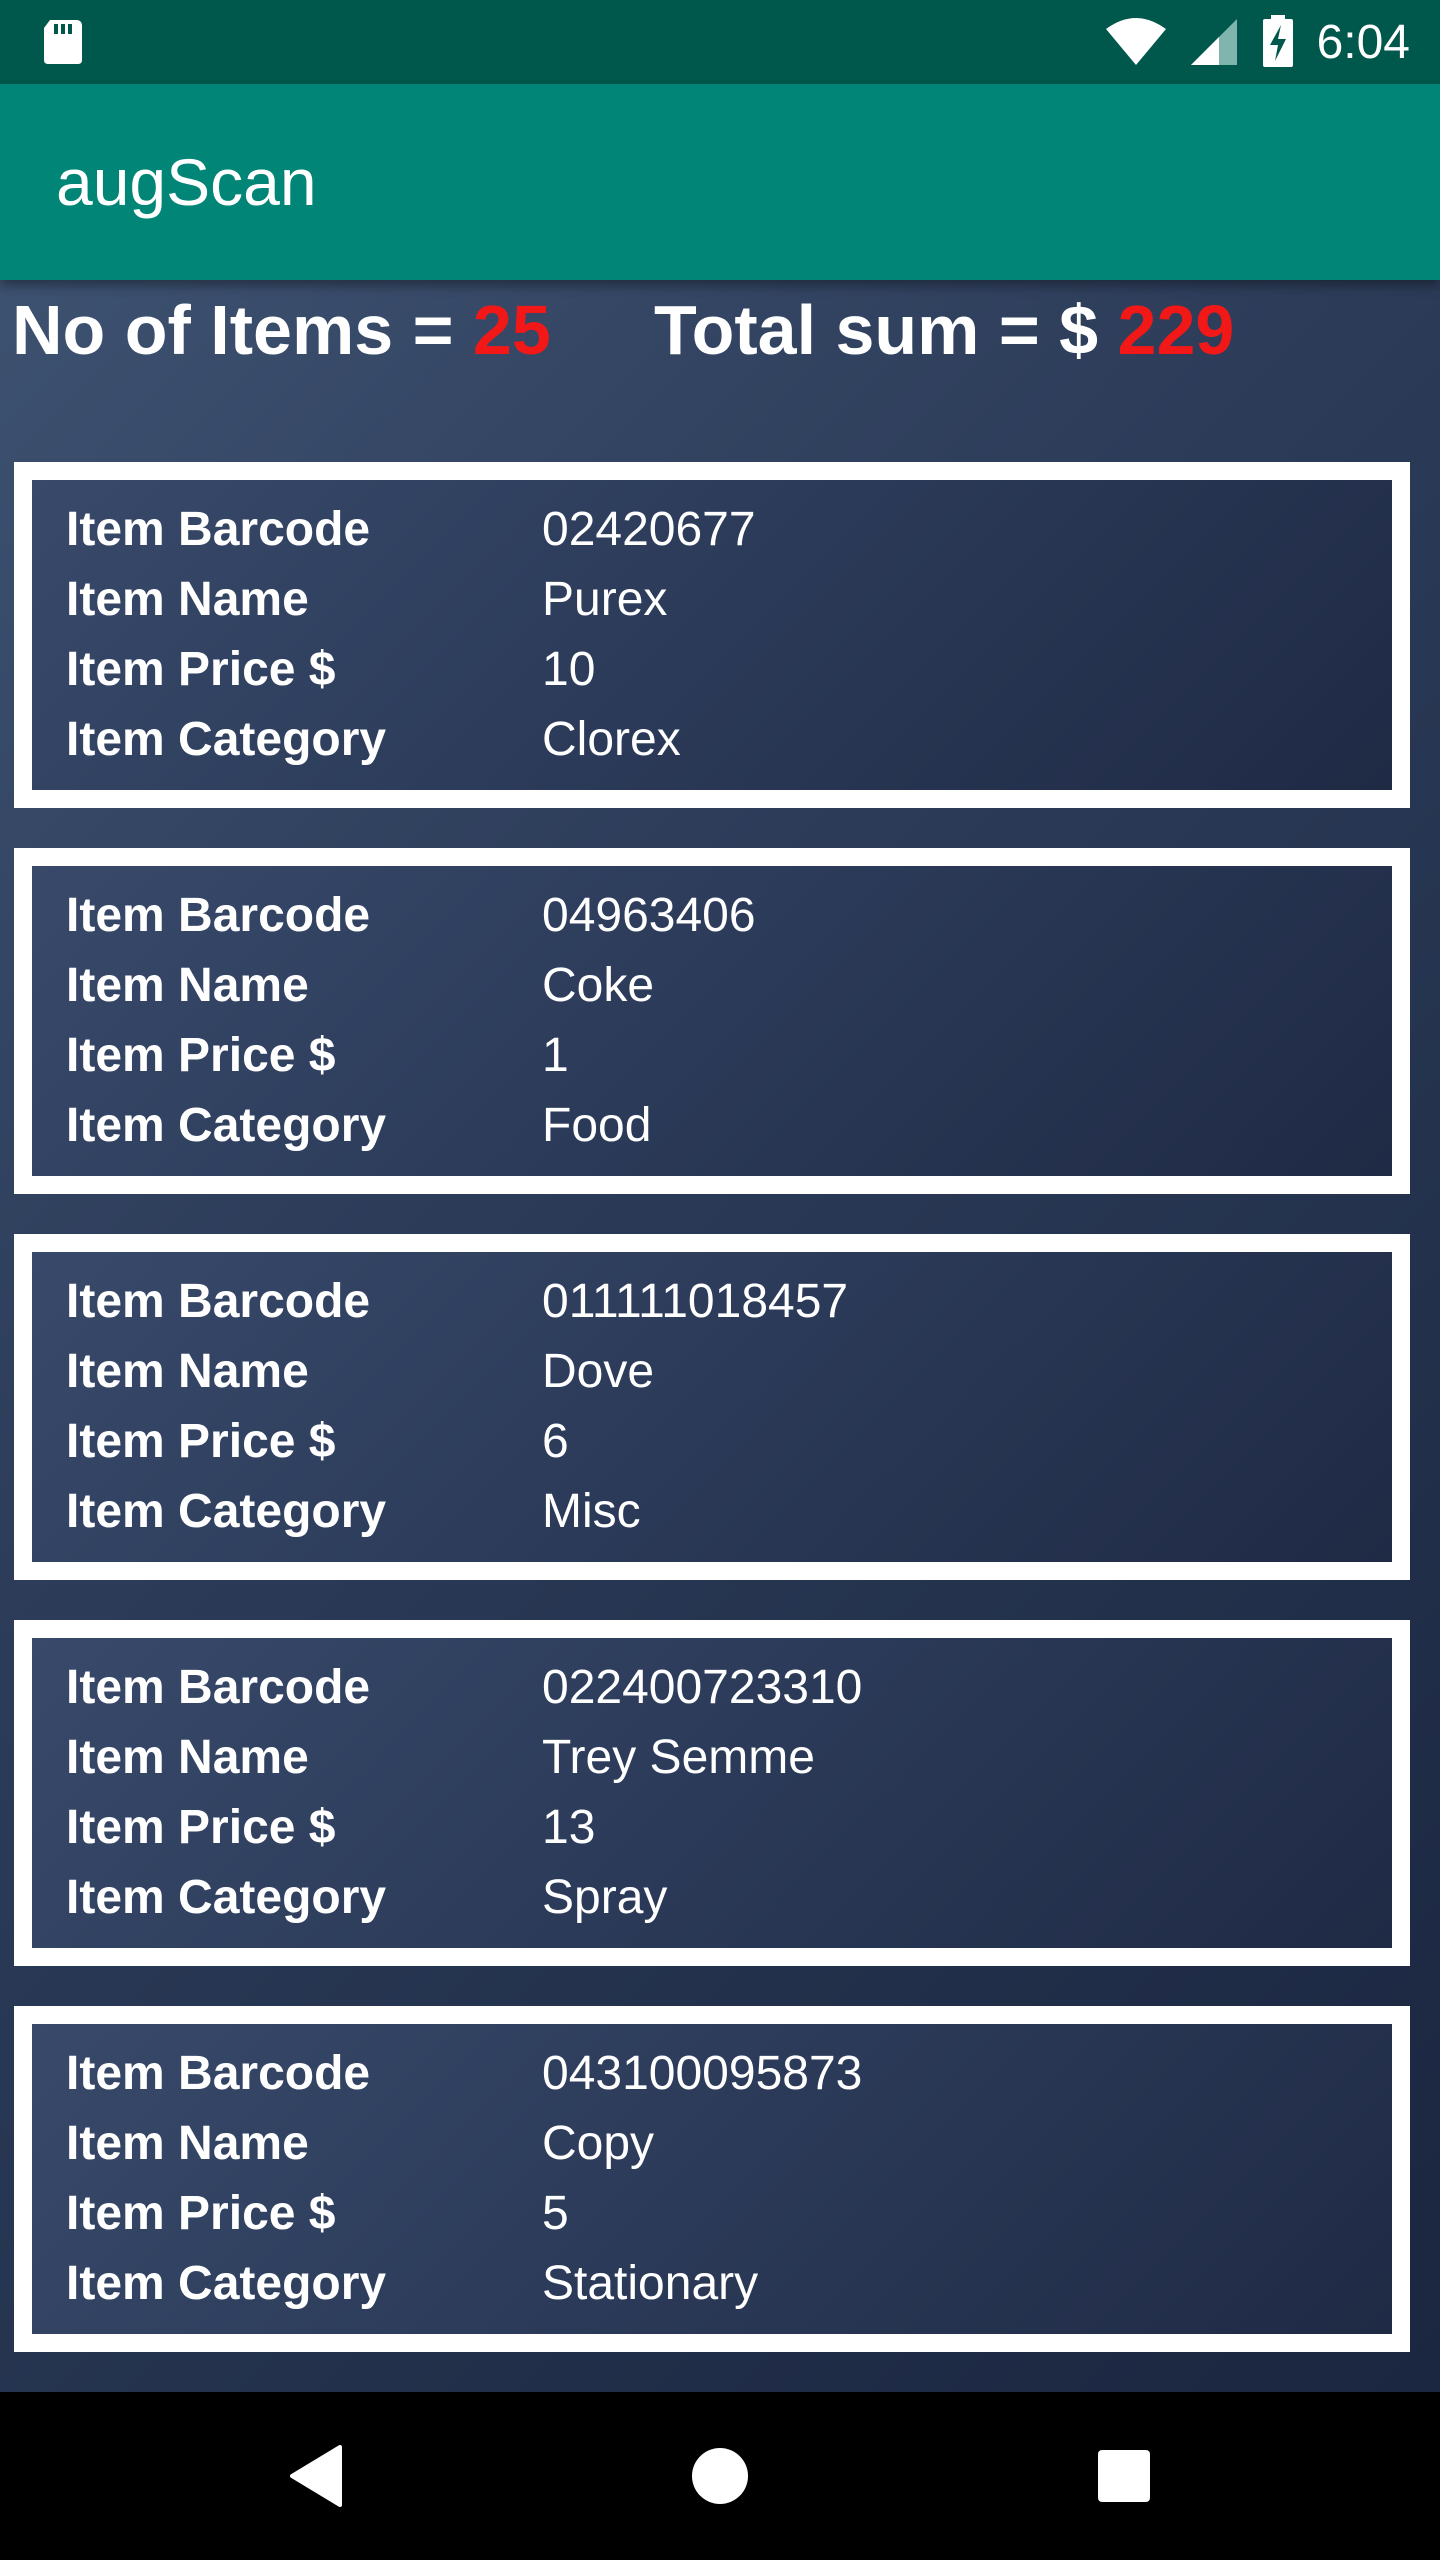 This screenshot has height=2560, width=1440. I want to click on wifi-icon, so click(1135, 41).